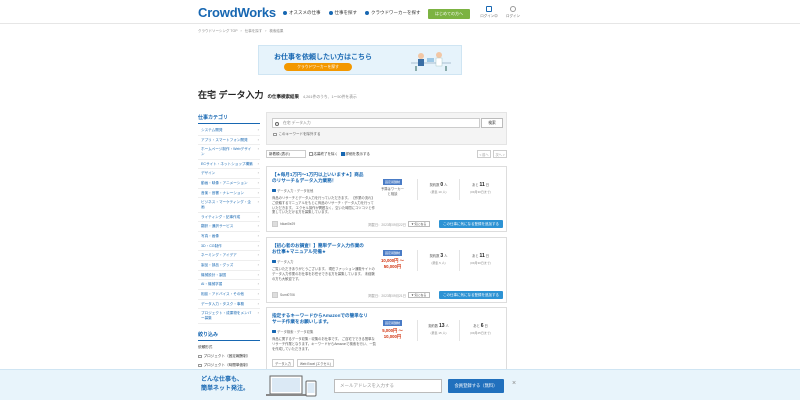  Describe the element at coordinates (302, 13) in the screenshot. I see `nav-recommended: オススメの仕事` at that location.